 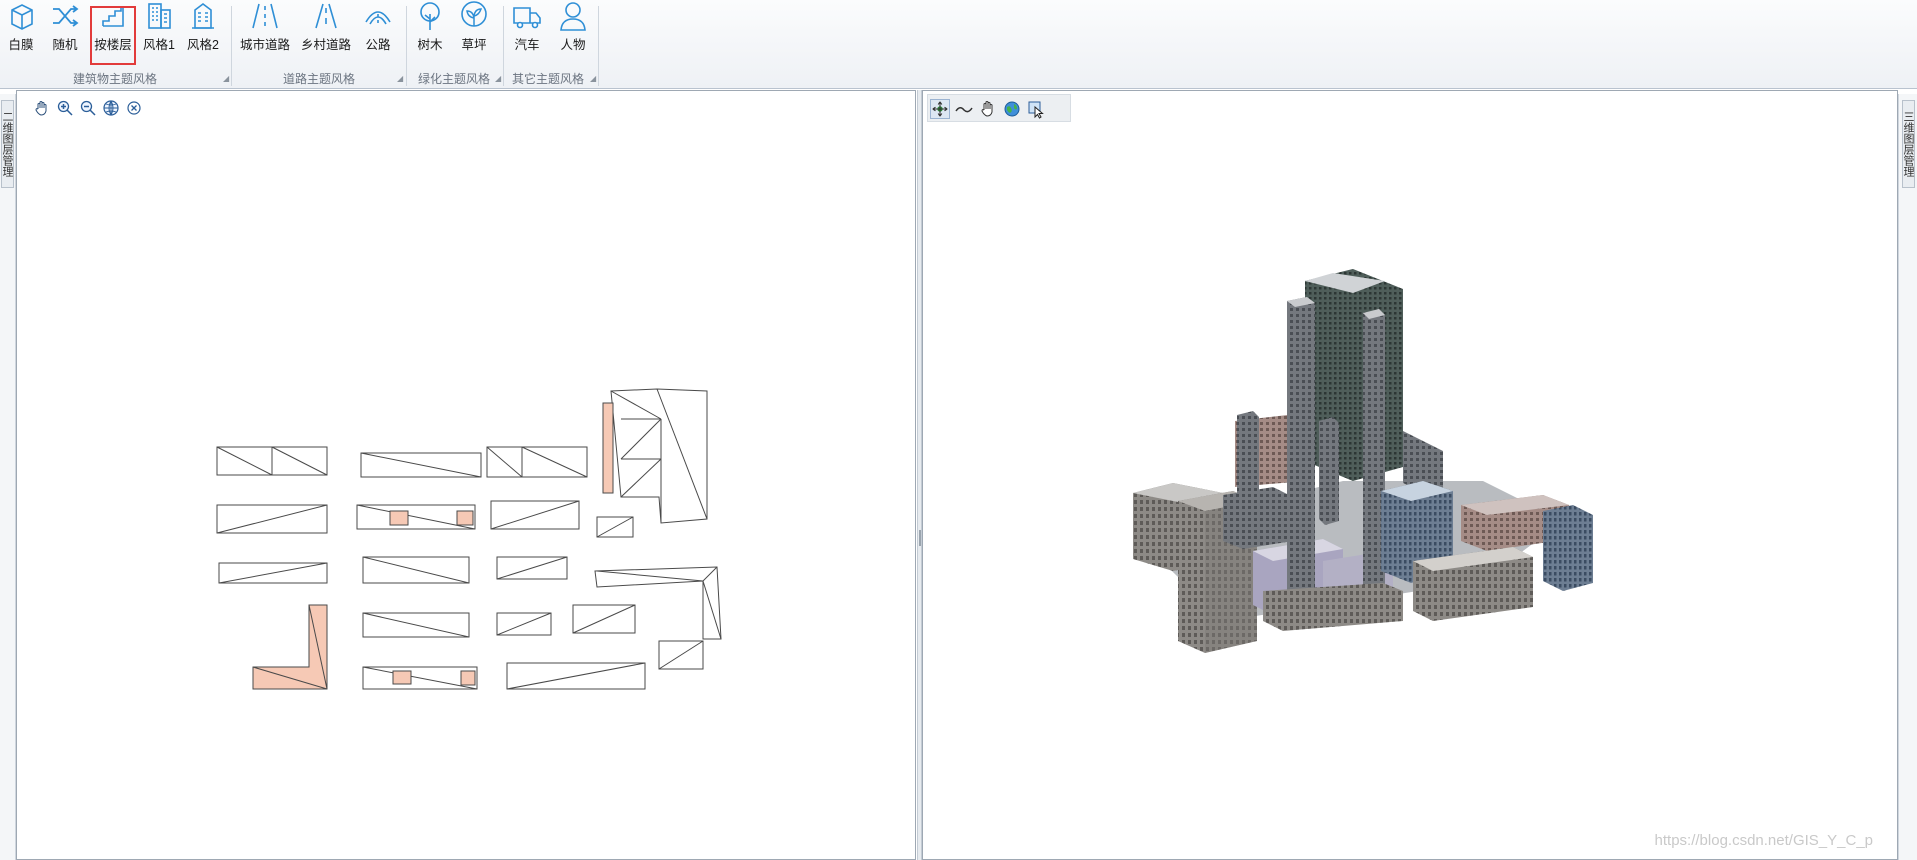 What do you see at coordinates (111, 108) in the screenshot?
I see `full-extent-globe-icon` at bounding box center [111, 108].